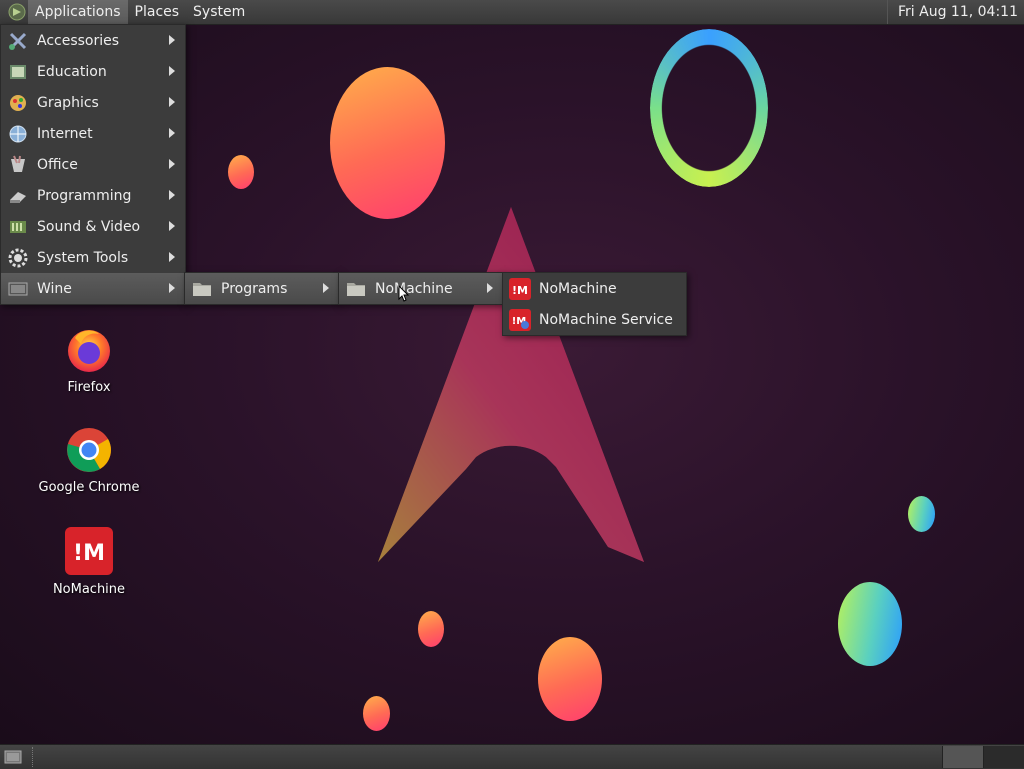 The height and width of the screenshot is (769, 1024). I want to click on menu-item-label: Education, so click(72, 71).